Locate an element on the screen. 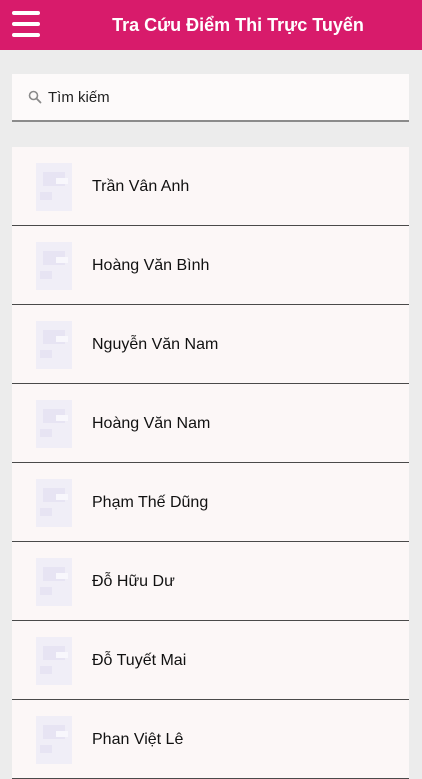 The width and height of the screenshot is (422, 779). student-name: Phạm Thế Dũng is located at coordinates (150, 502).